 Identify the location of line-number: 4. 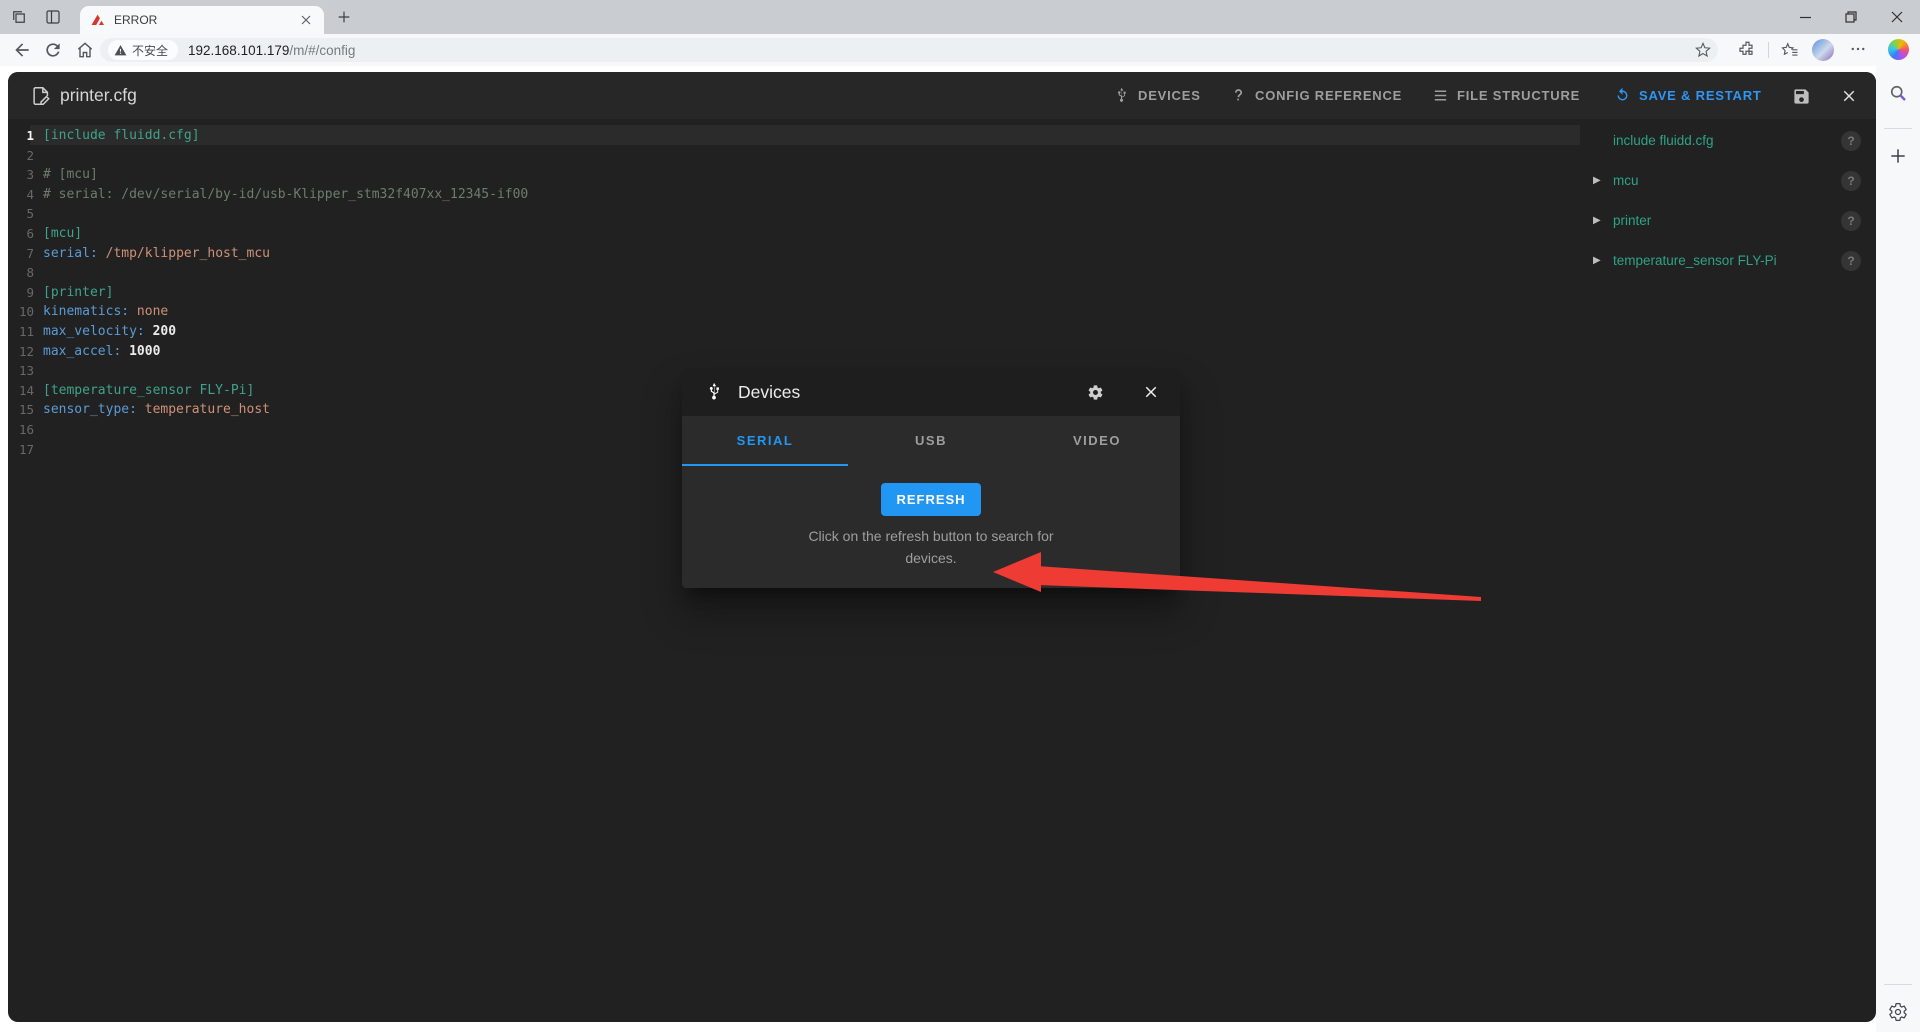
(30, 194).